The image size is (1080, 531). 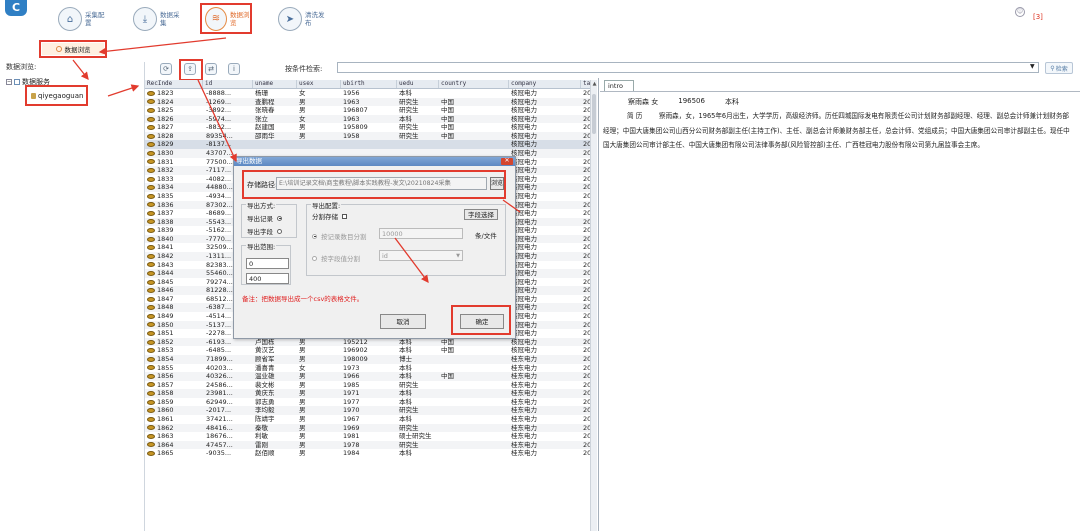 I want to click on grid-splitter, so click(x=598, y=304).